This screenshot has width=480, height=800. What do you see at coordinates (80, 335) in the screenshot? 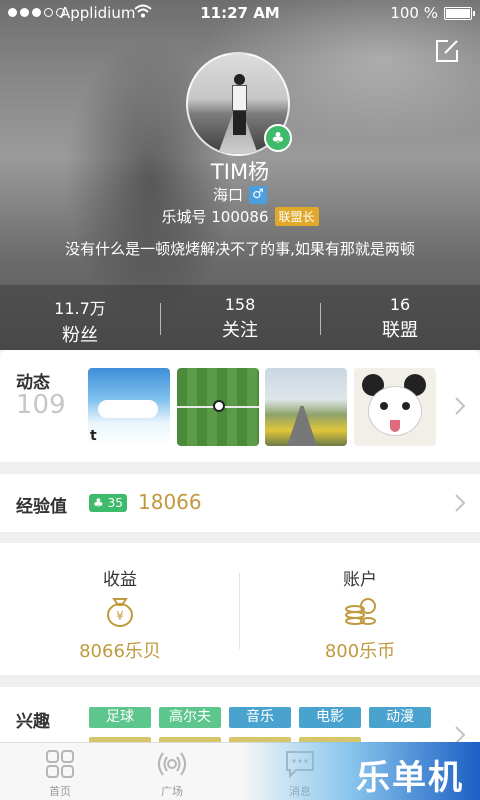
I see `stat-fans-label: 粉丝` at bounding box center [80, 335].